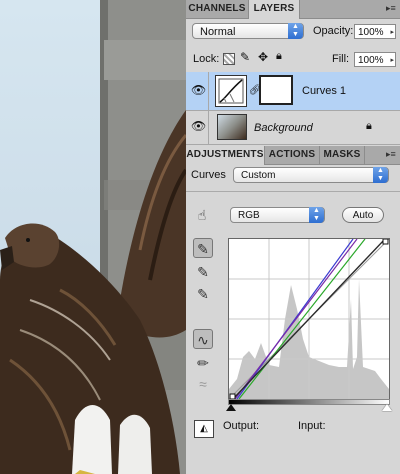  Describe the element at coordinates (229, 59) in the screenshot. I see `lock-transparency-icon` at that location.